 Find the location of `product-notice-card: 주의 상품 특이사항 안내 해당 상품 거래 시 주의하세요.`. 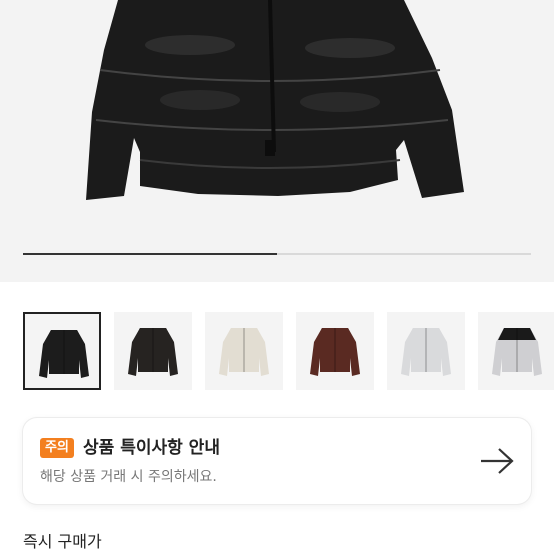

product-notice-card: 주의 상품 특이사항 안내 해당 상품 거래 시 주의하세요. is located at coordinates (277, 461).